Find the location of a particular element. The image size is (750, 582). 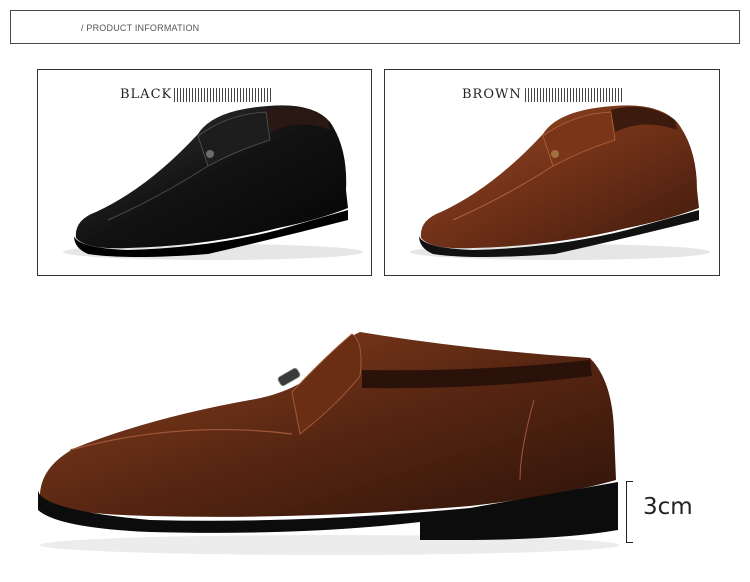

bracket-icon is located at coordinates (629, 512).